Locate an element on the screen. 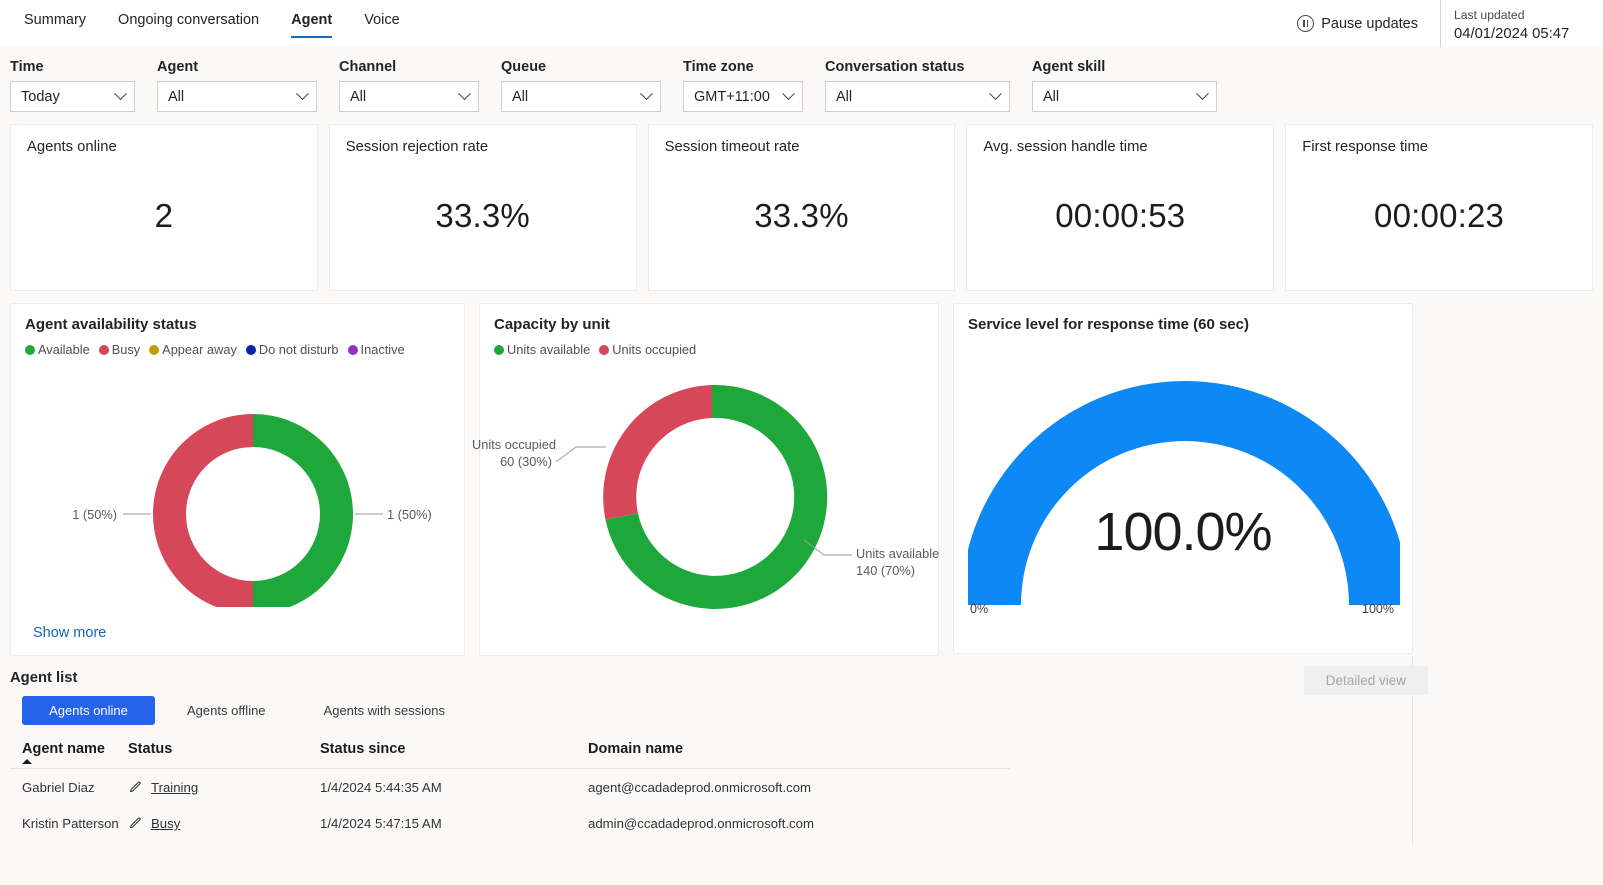 The width and height of the screenshot is (1603, 885). cell-domain-name: admin@ccadadeprod.onmicrosoft.com is located at coordinates (701, 823).